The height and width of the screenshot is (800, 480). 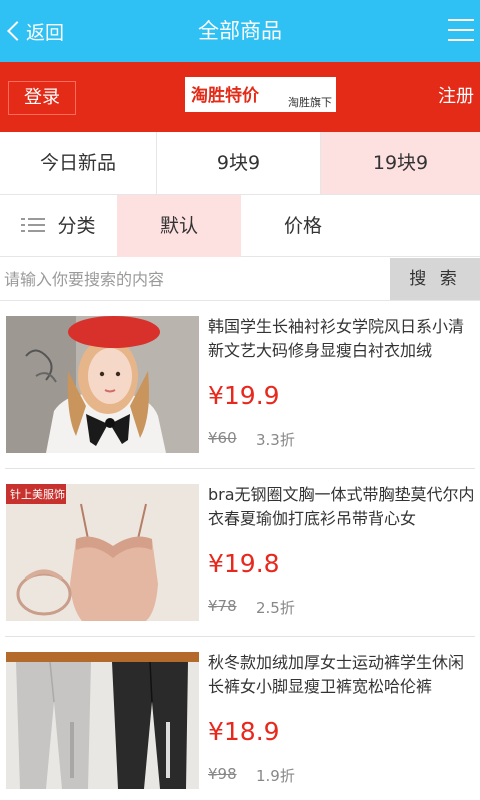 I want to click on tab-new-today: 今日新品, so click(x=78, y=163).